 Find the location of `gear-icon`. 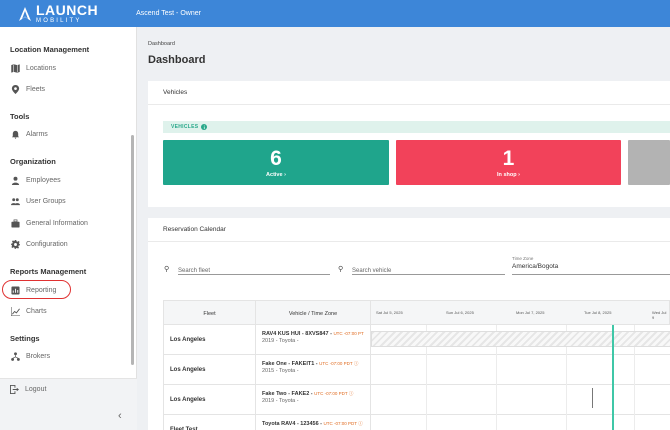

gear-icon is located at coordinates (15, 244).